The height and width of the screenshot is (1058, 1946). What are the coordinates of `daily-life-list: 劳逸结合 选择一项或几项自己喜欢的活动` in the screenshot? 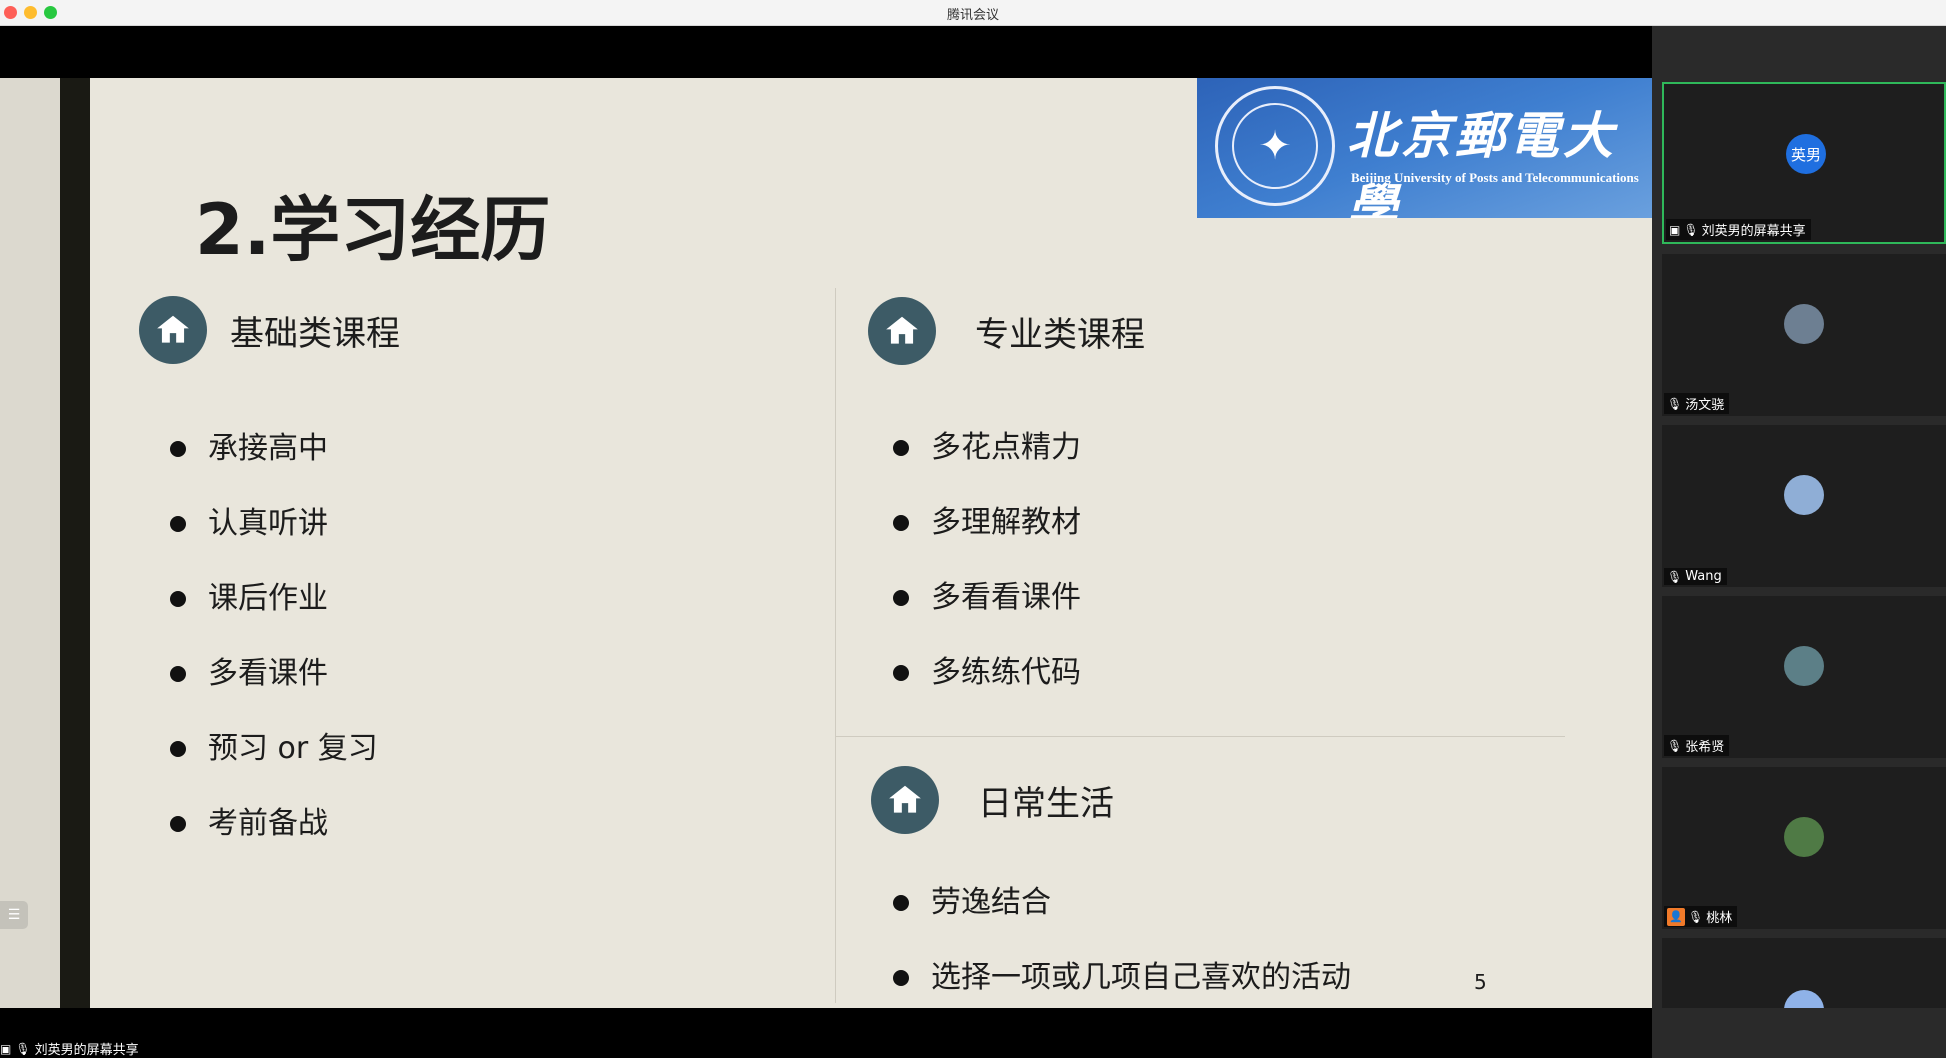 It's located at (1122, 945).